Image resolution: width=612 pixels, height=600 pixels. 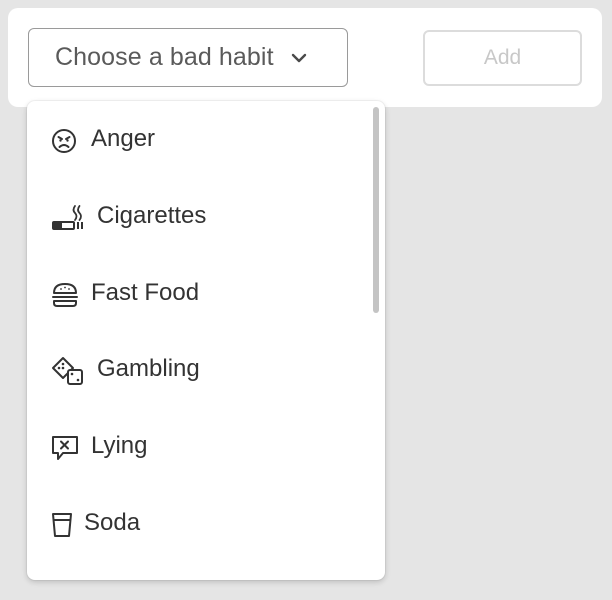 I want to click on dropdown-item-label: Cigarettes, so click(x=152, y=215).